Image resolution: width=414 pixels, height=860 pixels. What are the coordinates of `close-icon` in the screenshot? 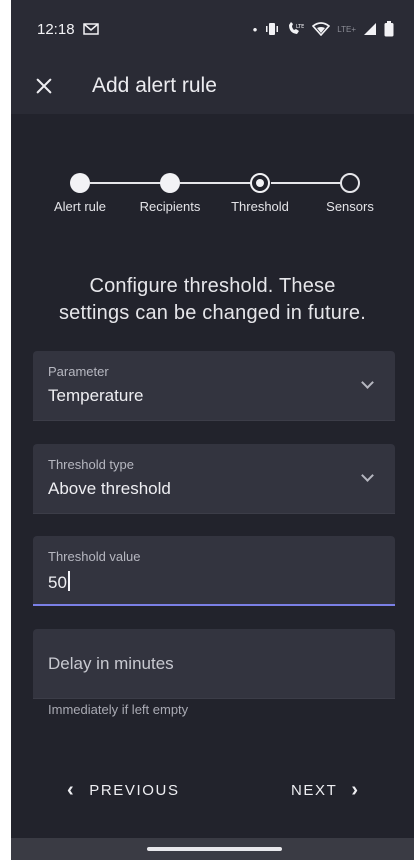 It's located at (44, 86).